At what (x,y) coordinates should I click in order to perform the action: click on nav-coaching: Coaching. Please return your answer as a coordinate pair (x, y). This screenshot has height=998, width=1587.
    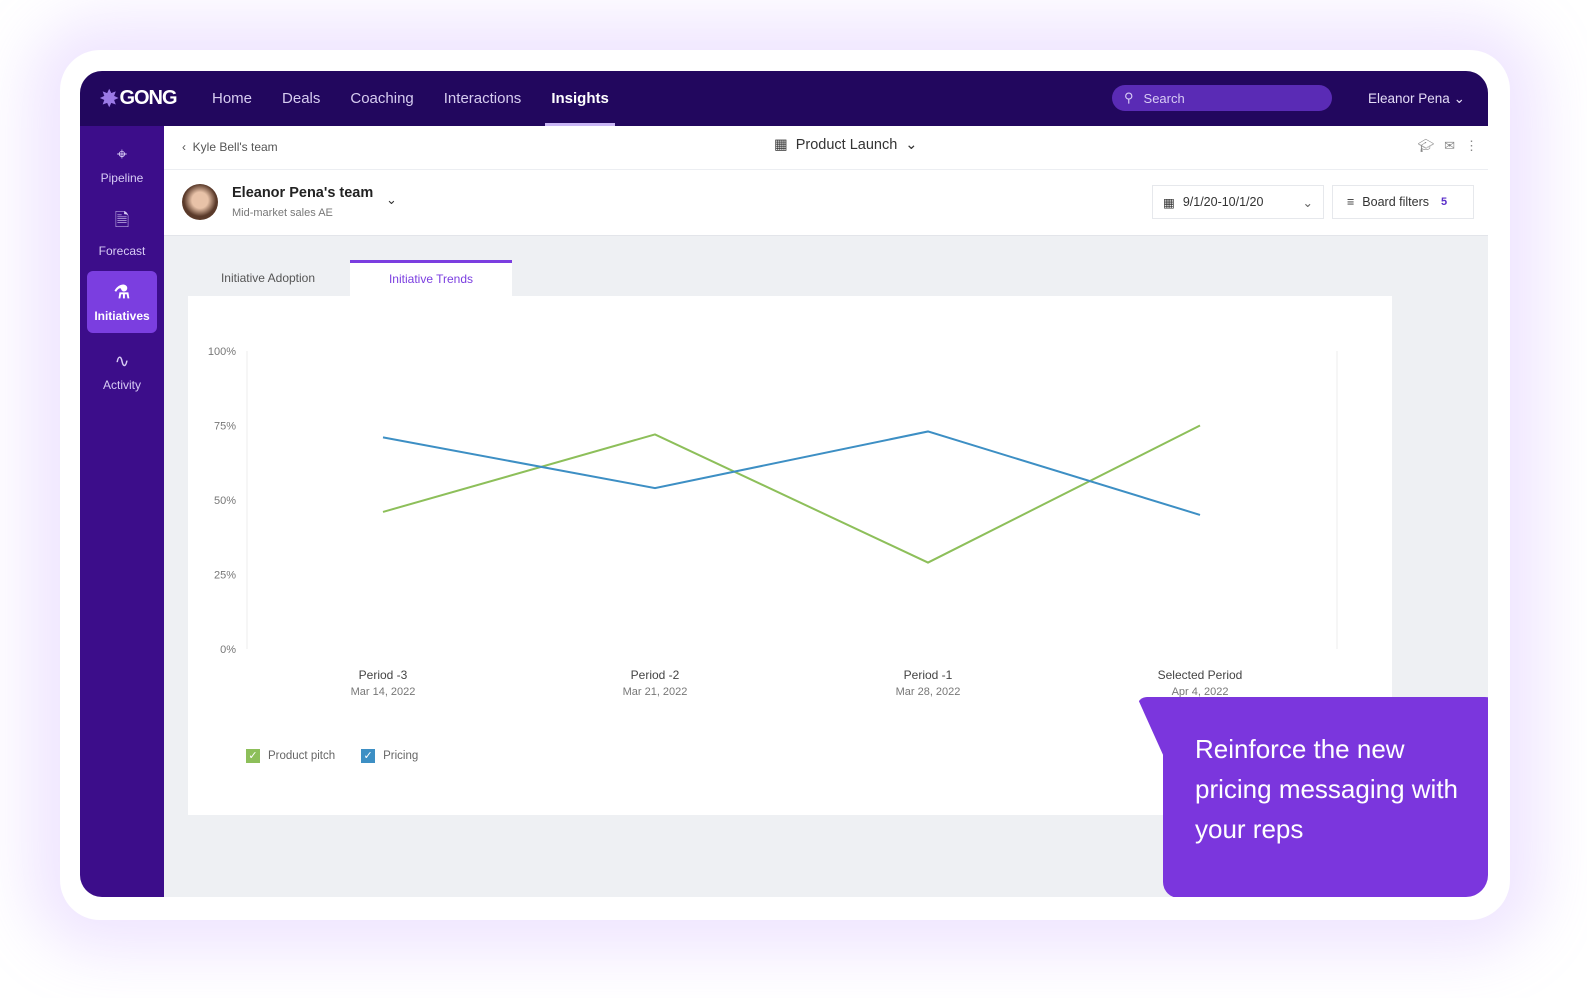
    Looking at the image, I should click on (381, 98).